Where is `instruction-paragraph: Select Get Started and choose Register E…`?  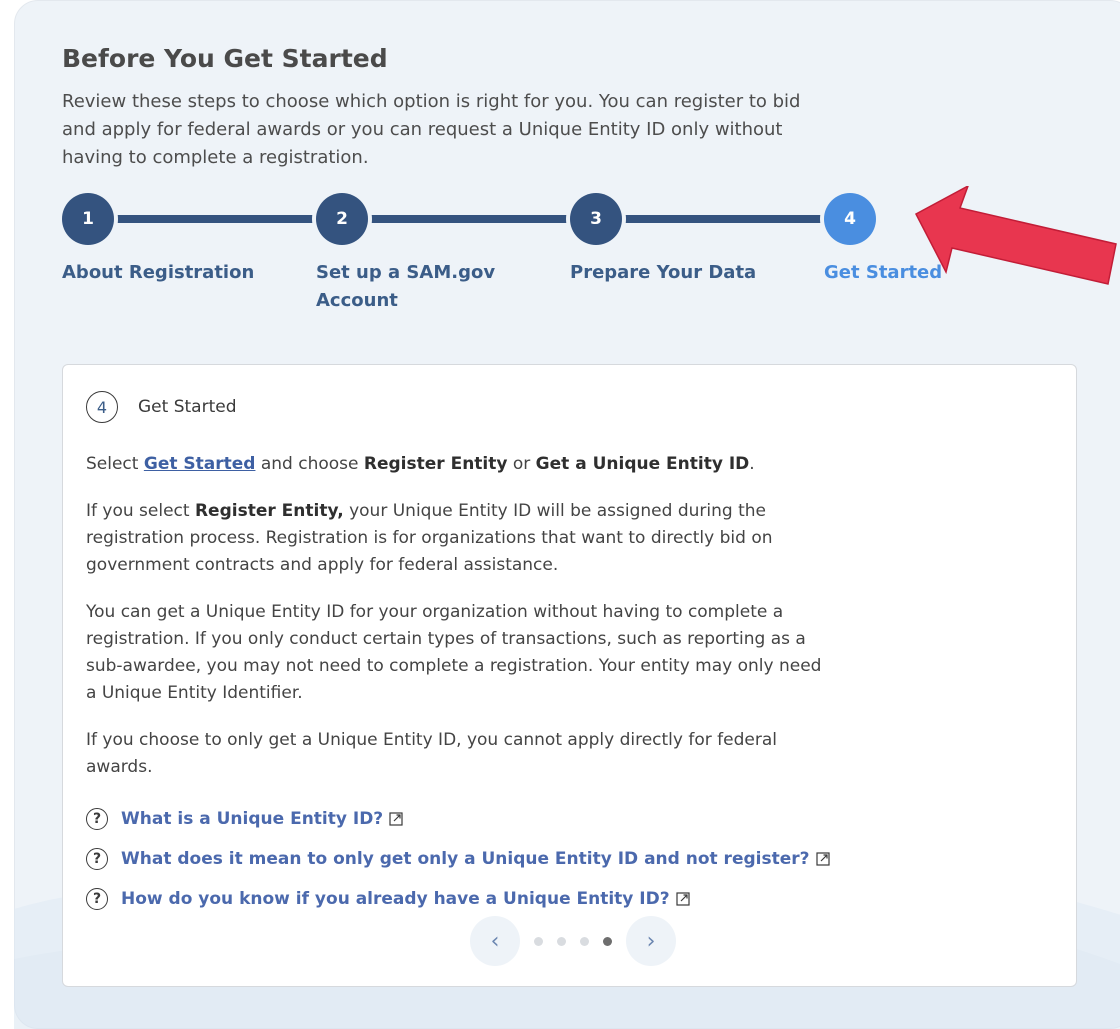
instruction-paragraph: Select Get Started and choose Register E… is located at coordinates (456, 464).